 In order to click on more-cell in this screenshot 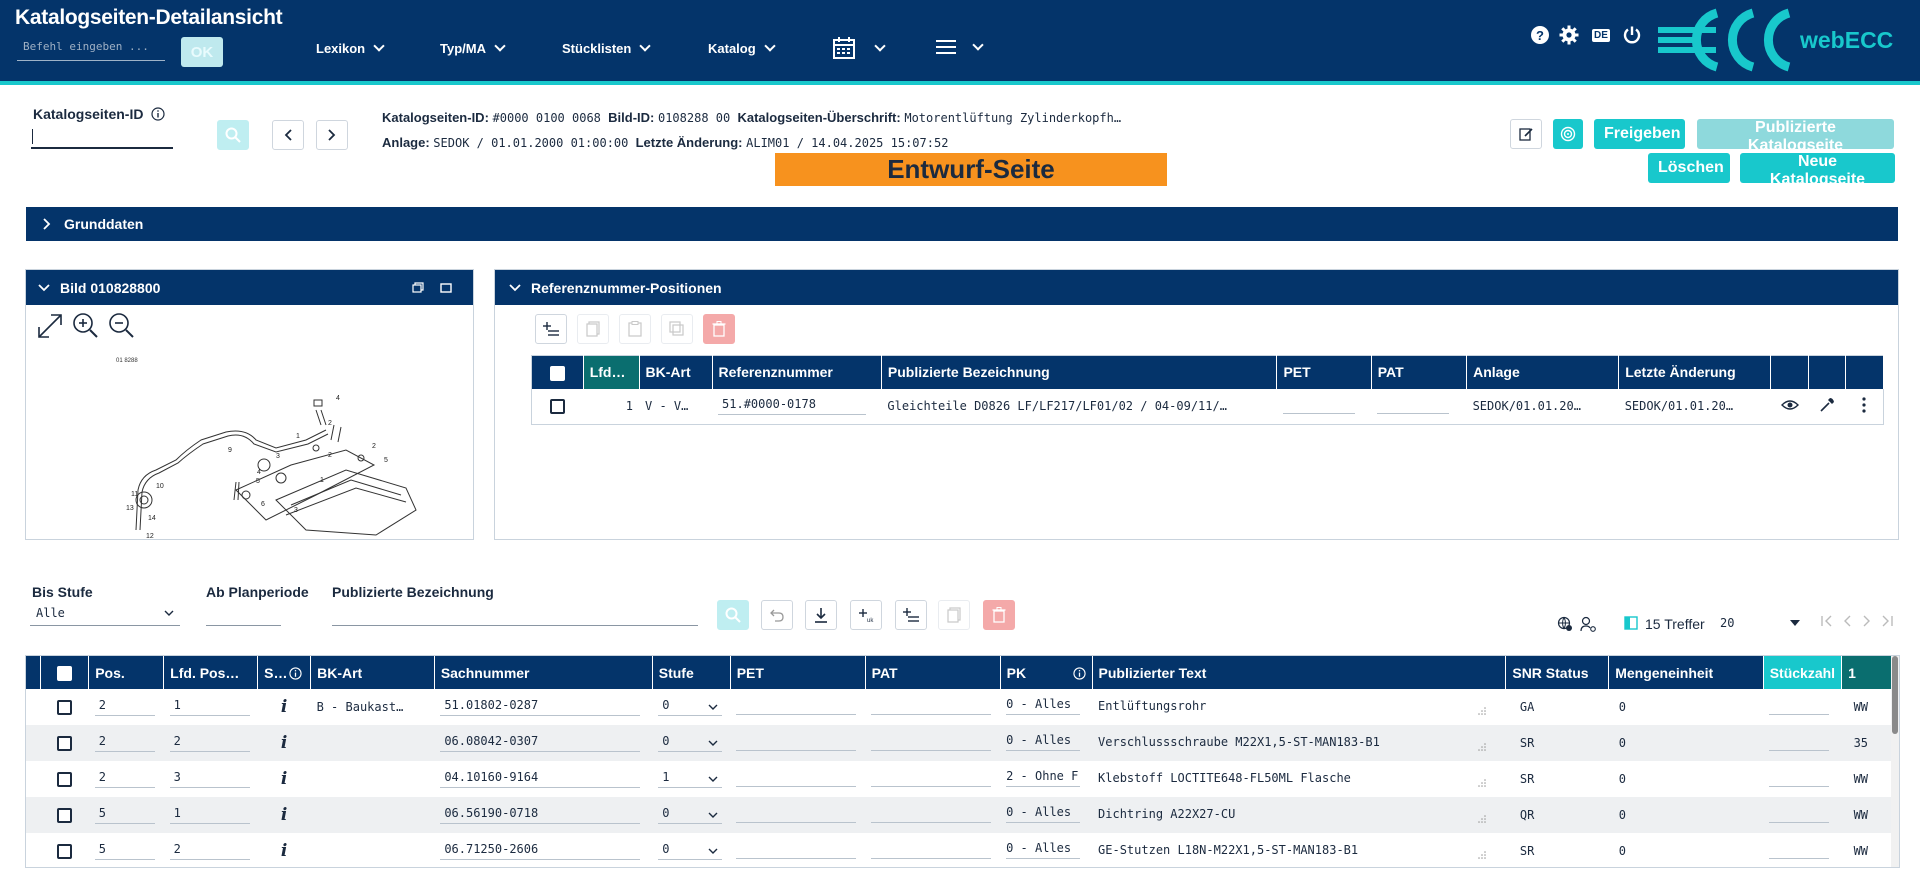, I will do `click(1865, 407)`.